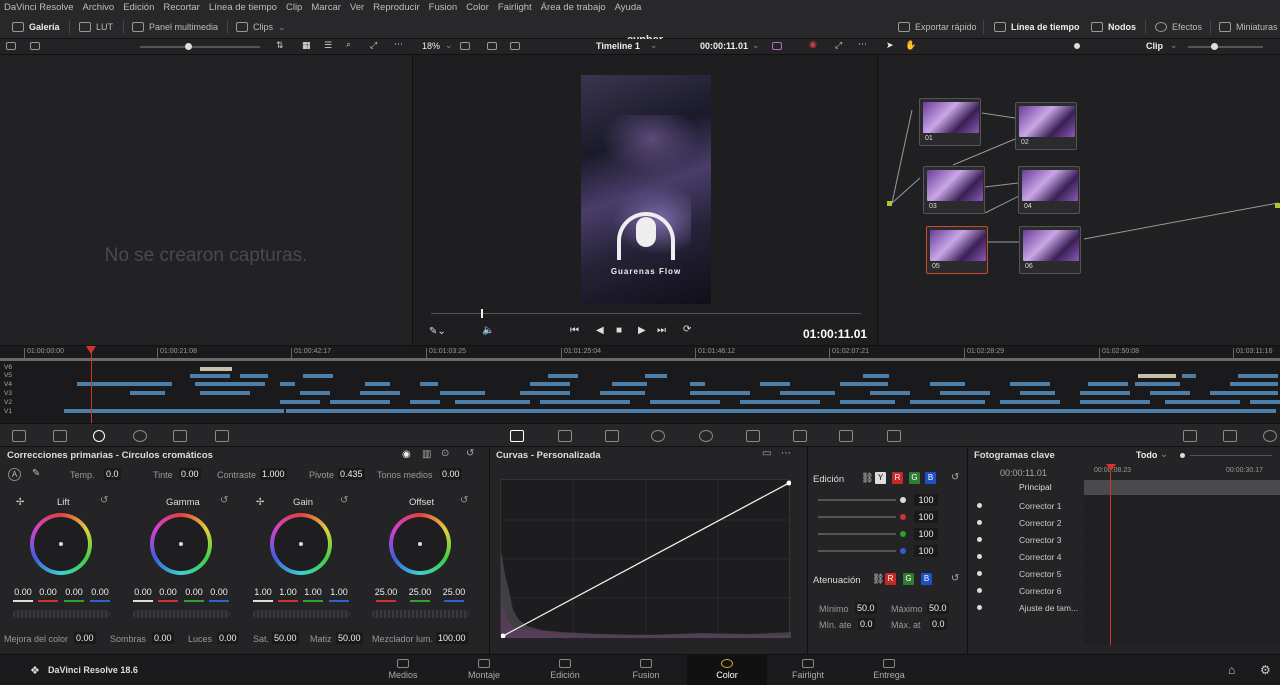 The image size is (1280, 685). I want to click on hand-icon: ✋, so click(910, 45).